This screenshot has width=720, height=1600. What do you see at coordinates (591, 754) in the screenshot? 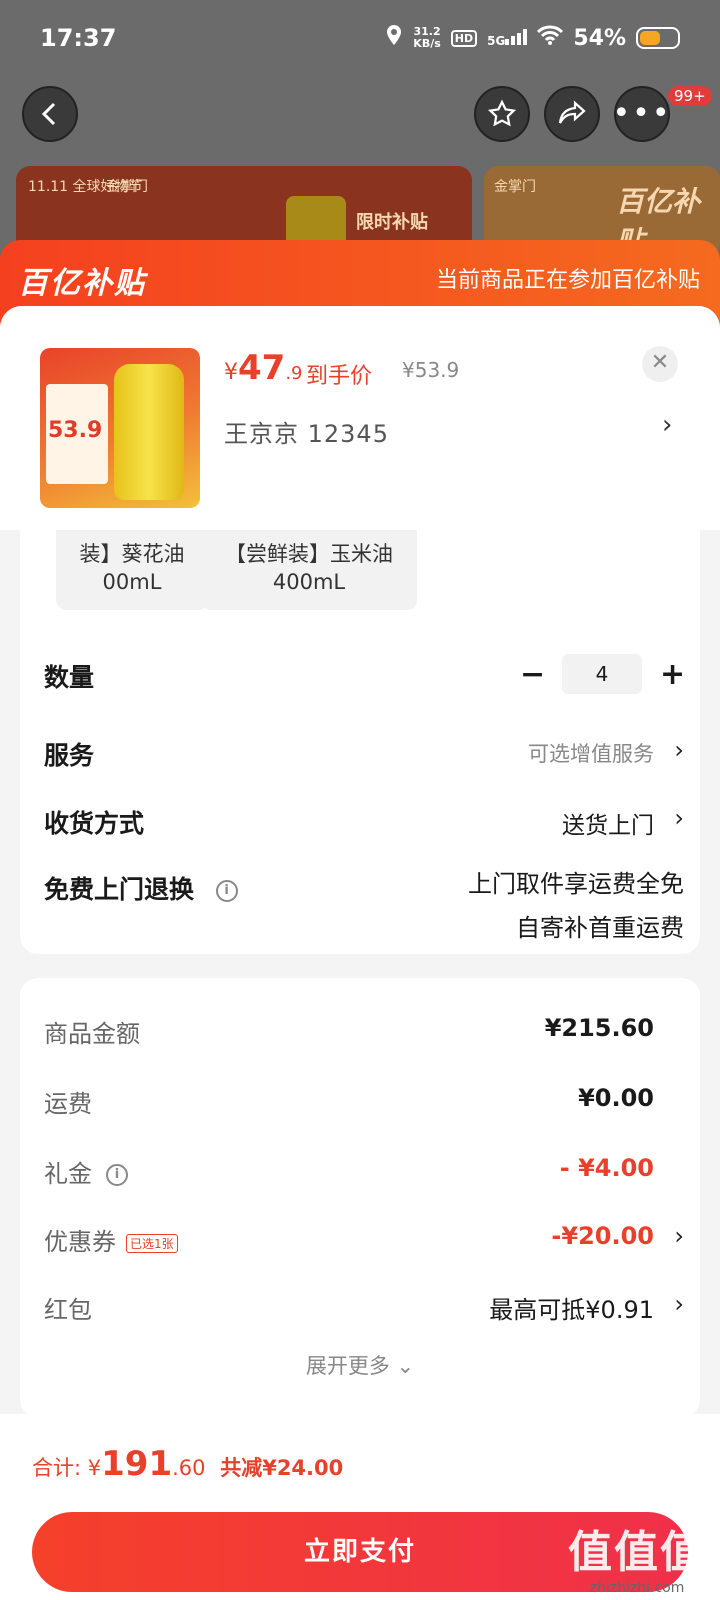
I see `service-value: 可选增值服务` at bounding box center [591, 754].